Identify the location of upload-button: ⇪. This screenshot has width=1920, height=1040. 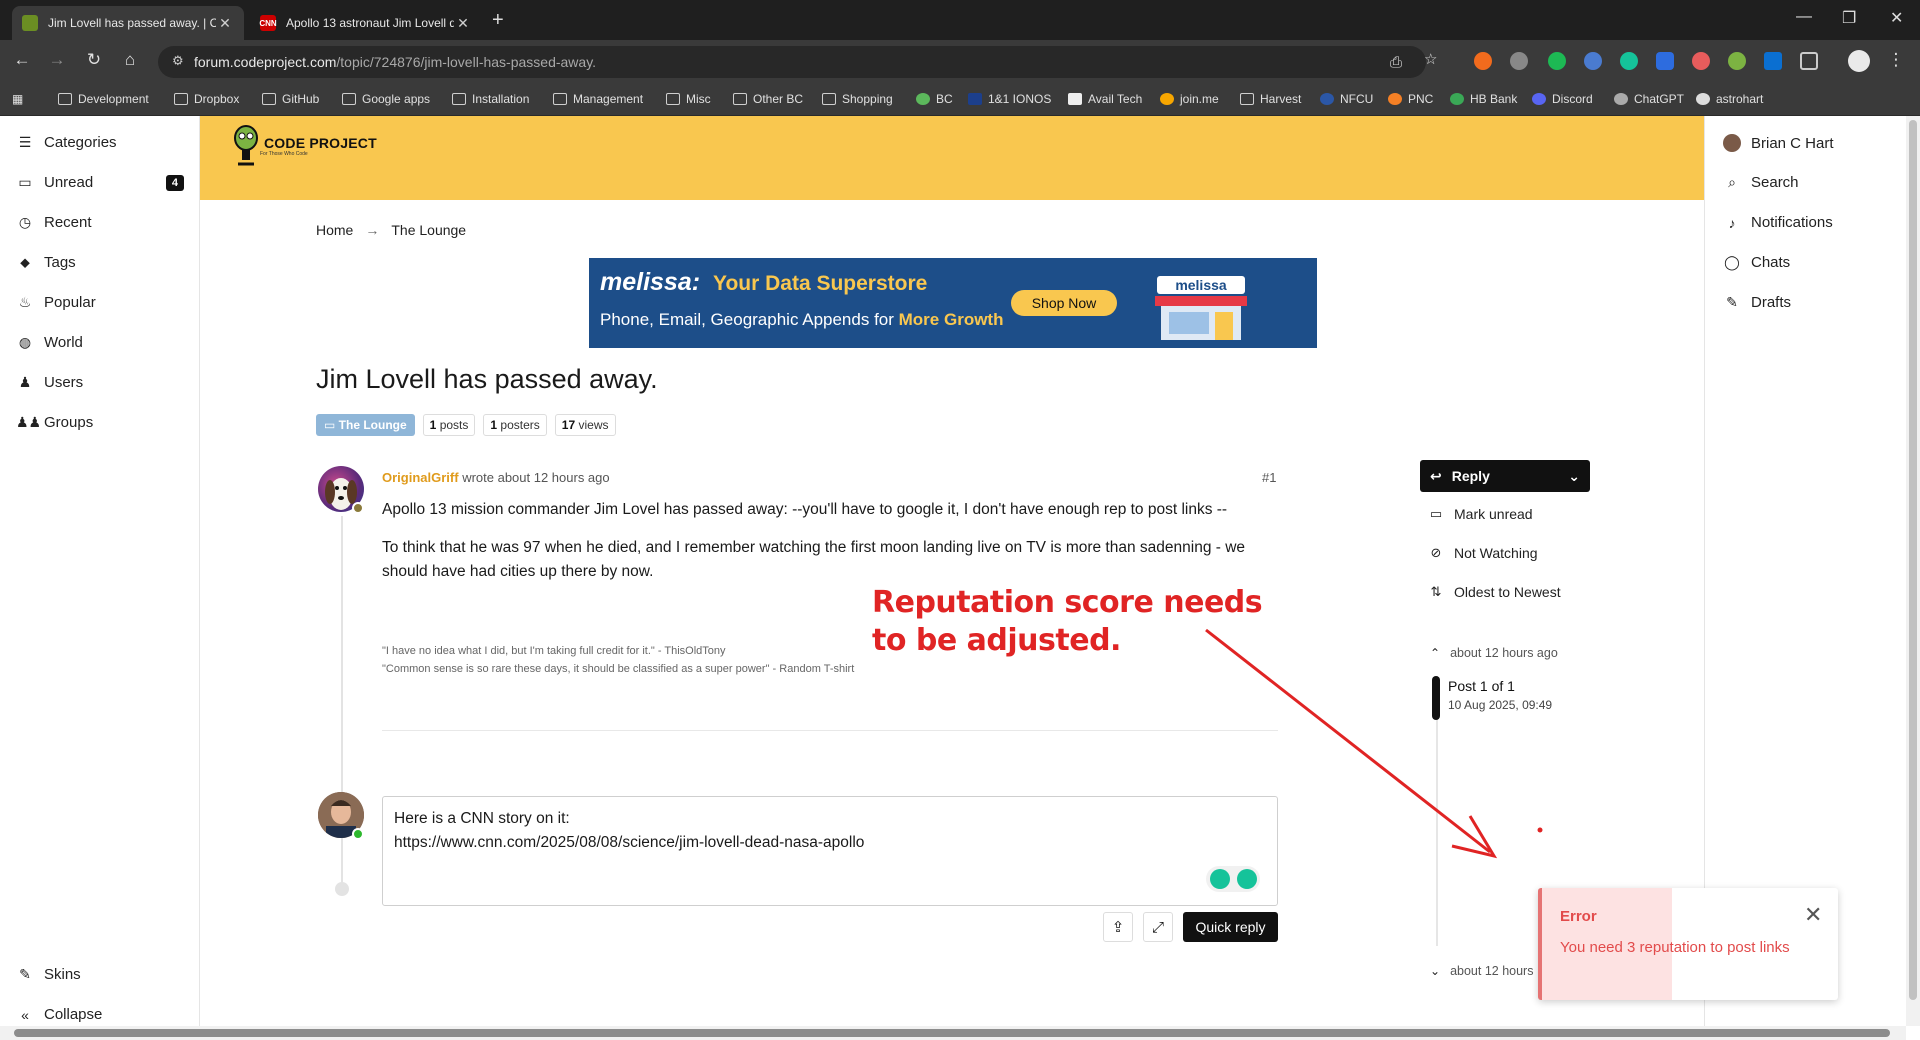
(1118, 927).